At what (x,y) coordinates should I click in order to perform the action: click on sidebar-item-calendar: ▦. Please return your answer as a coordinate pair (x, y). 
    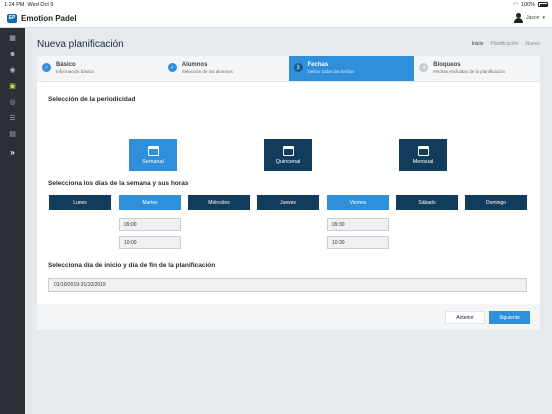
    Looking at the image, I should click on (12, 38).